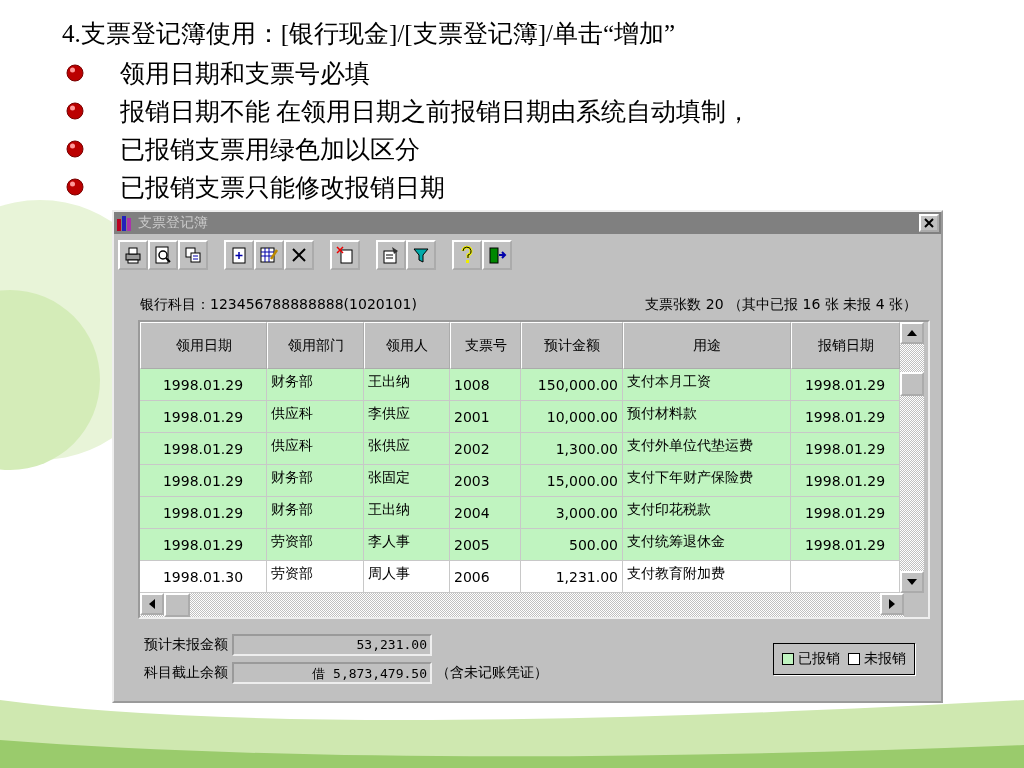 The width and height of the screenshot is (1024, 768). Describe the element at coordinates (332, 673) in the screenshot. I see `summary-field: 借 5,873,479.50` at that location.